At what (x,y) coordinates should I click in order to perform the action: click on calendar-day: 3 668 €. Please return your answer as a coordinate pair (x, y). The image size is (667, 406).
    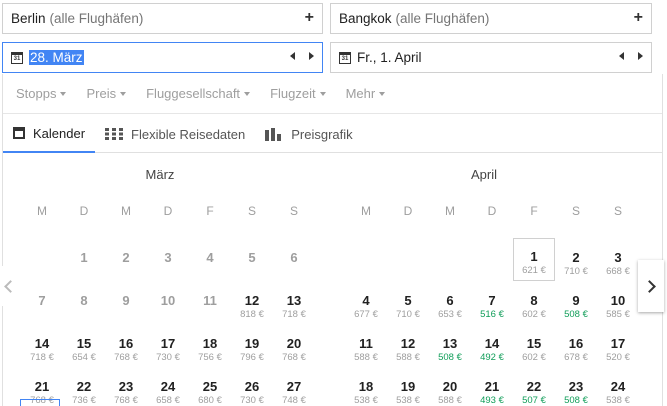
    Looking at the image, I should click on (618, 260).